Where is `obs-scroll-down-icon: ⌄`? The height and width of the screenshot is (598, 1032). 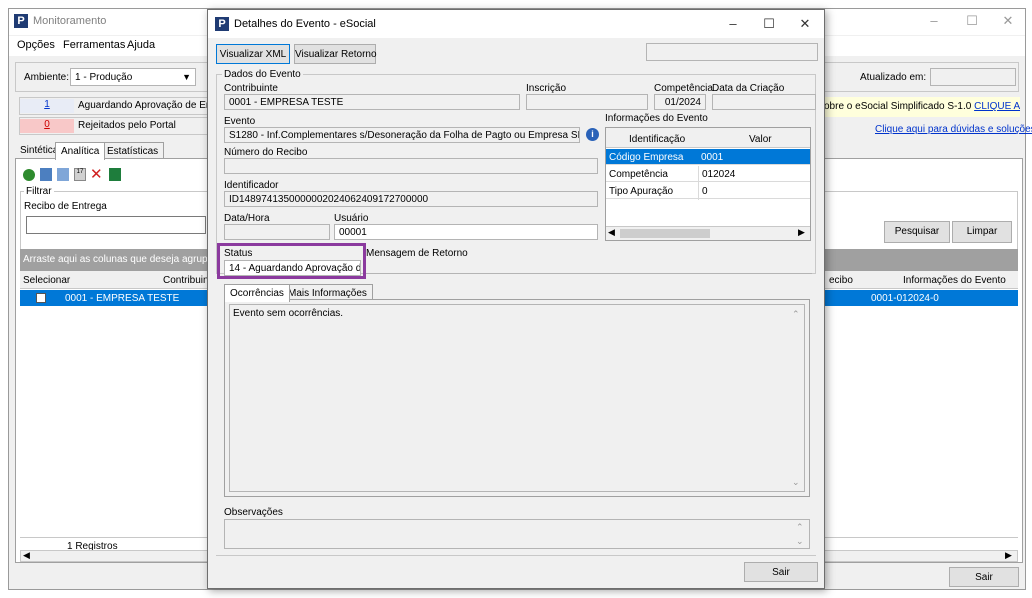 obs-scroll-down-icon: ⌄ is located at coordinates (800, 541).